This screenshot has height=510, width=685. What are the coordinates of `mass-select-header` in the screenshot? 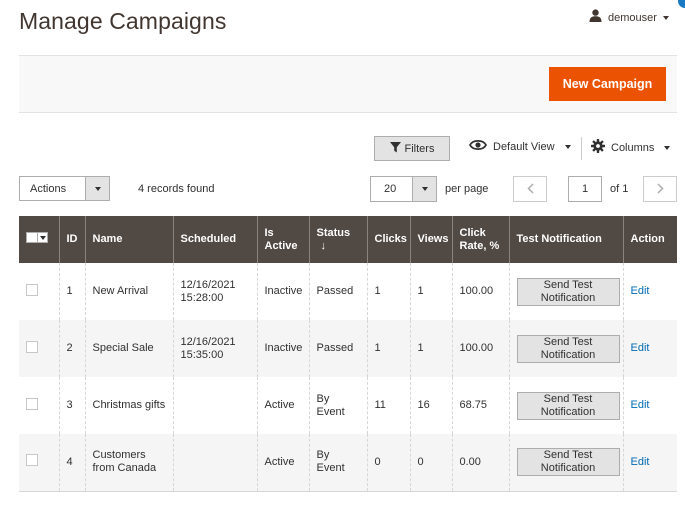 It's located at (39, 239).